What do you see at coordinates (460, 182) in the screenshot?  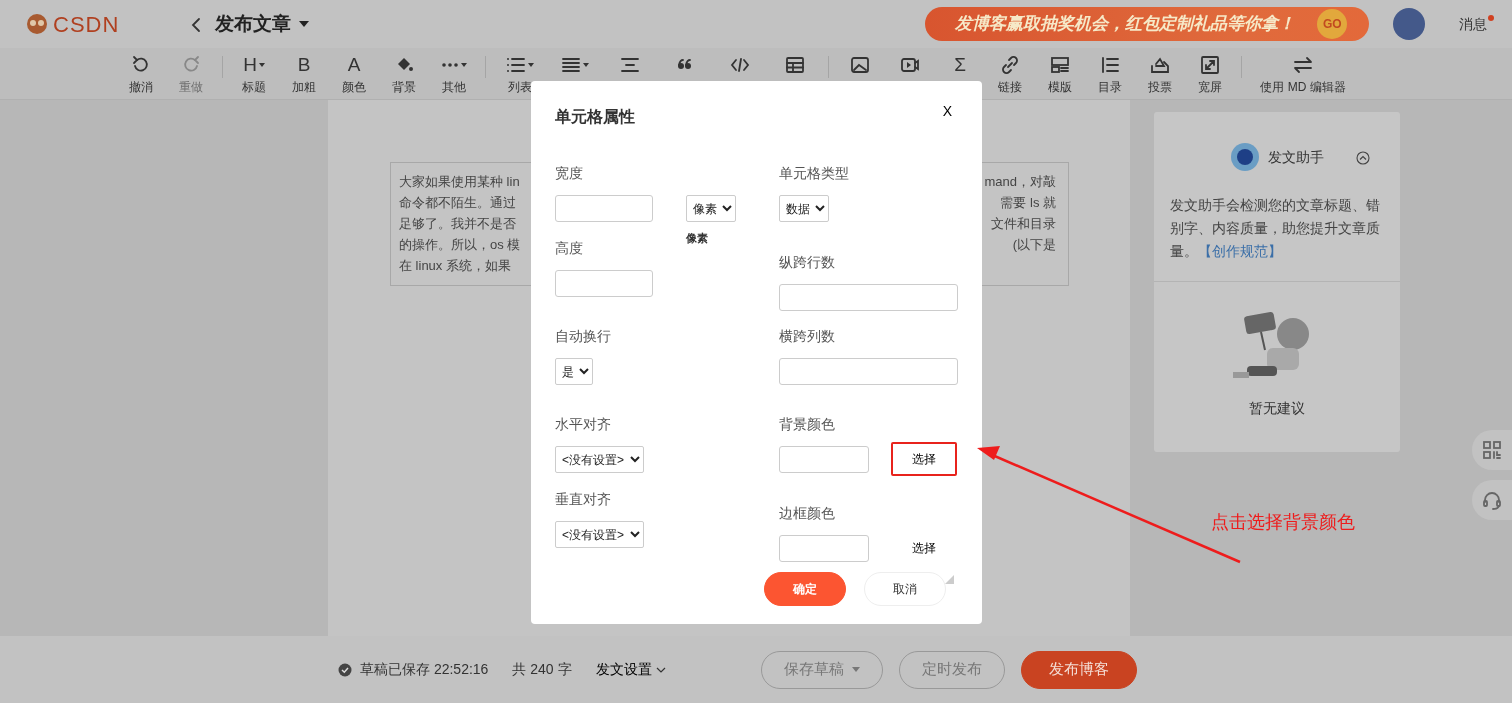 I see `text-line: 大家如果使用某种 lin` at bounding box center [460, 182].